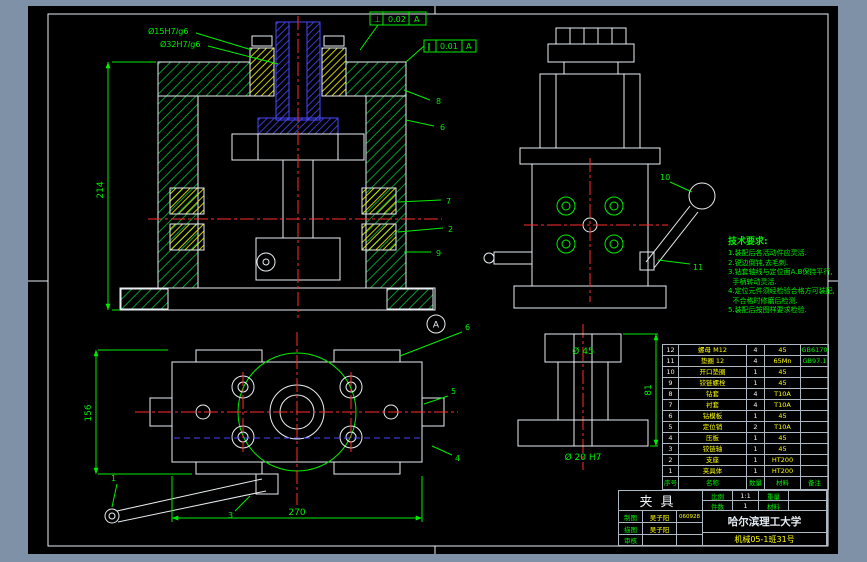 This screenshot has height=562, width=867. I want to click on section-label: A, so click(436, 326).